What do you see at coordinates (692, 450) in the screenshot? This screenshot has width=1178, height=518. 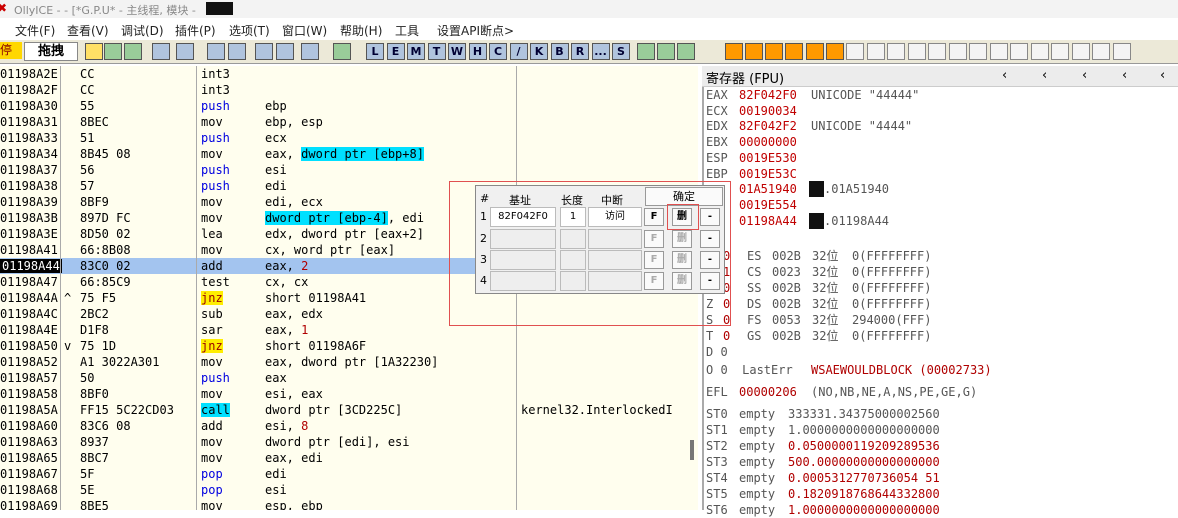 I see `scrollbar-thumb` at bounding box center [692, 450].